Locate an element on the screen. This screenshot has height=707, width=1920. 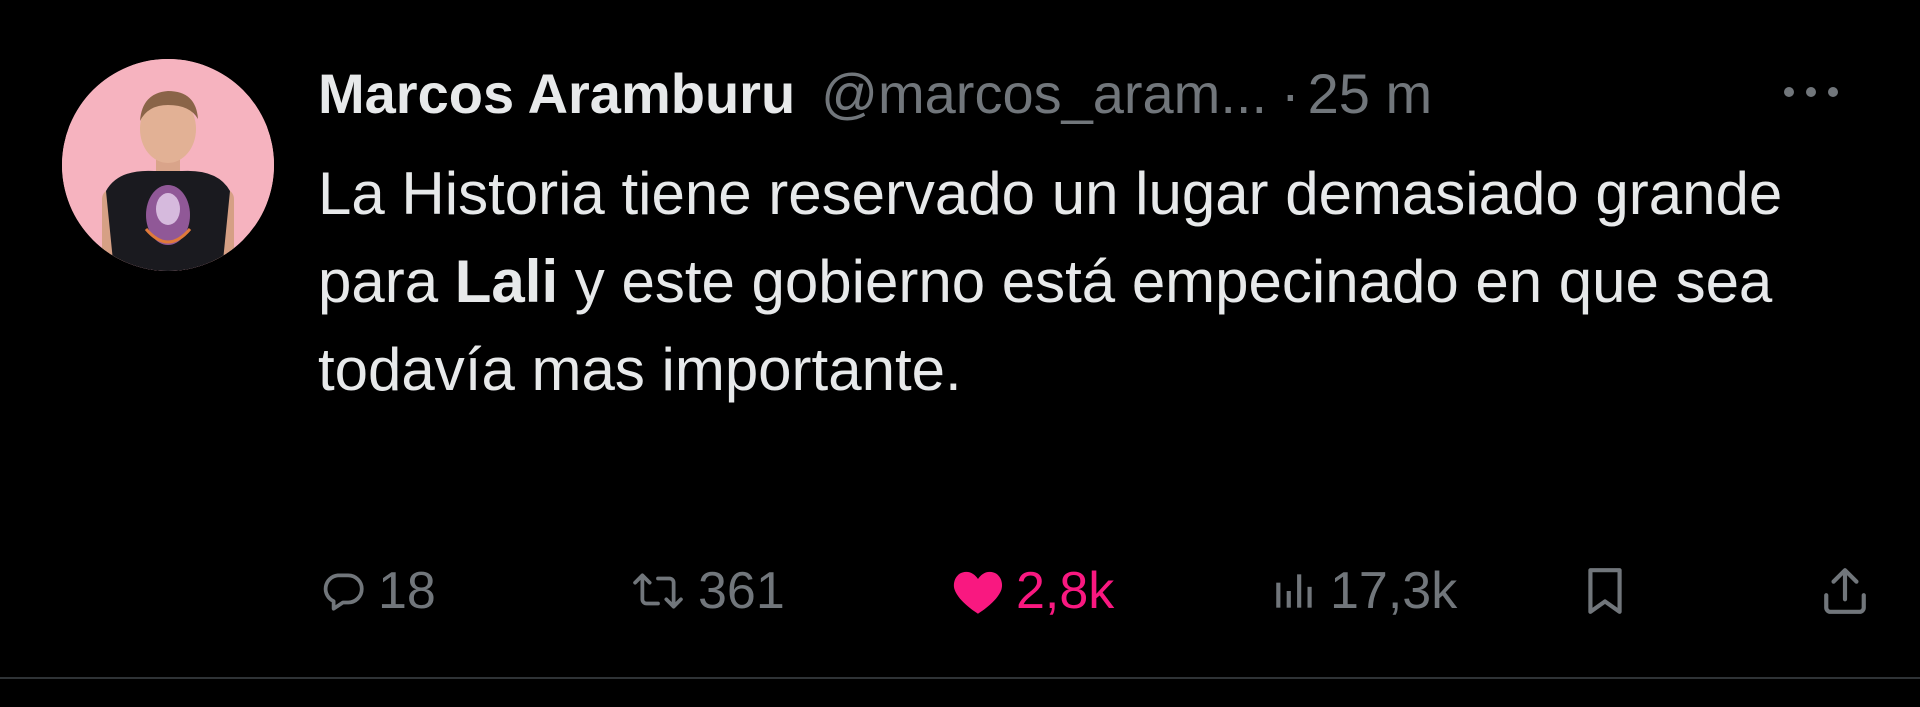
tweet-header: Marcos Aramburu @marcos_aram... · 25 m is located at coordinates (875, 93).